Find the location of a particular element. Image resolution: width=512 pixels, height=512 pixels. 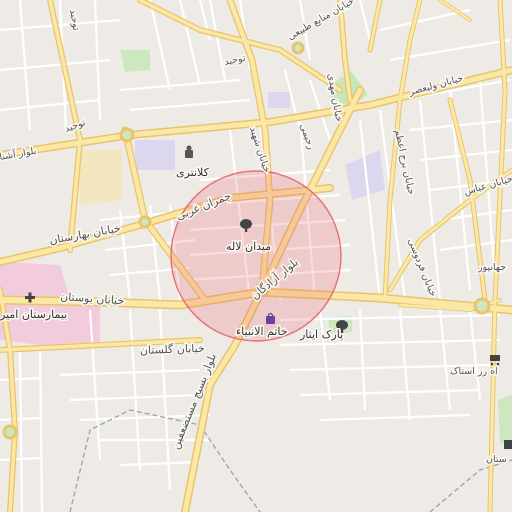

label-jahanpur: جهانپور is located at coordinates (491, 267).